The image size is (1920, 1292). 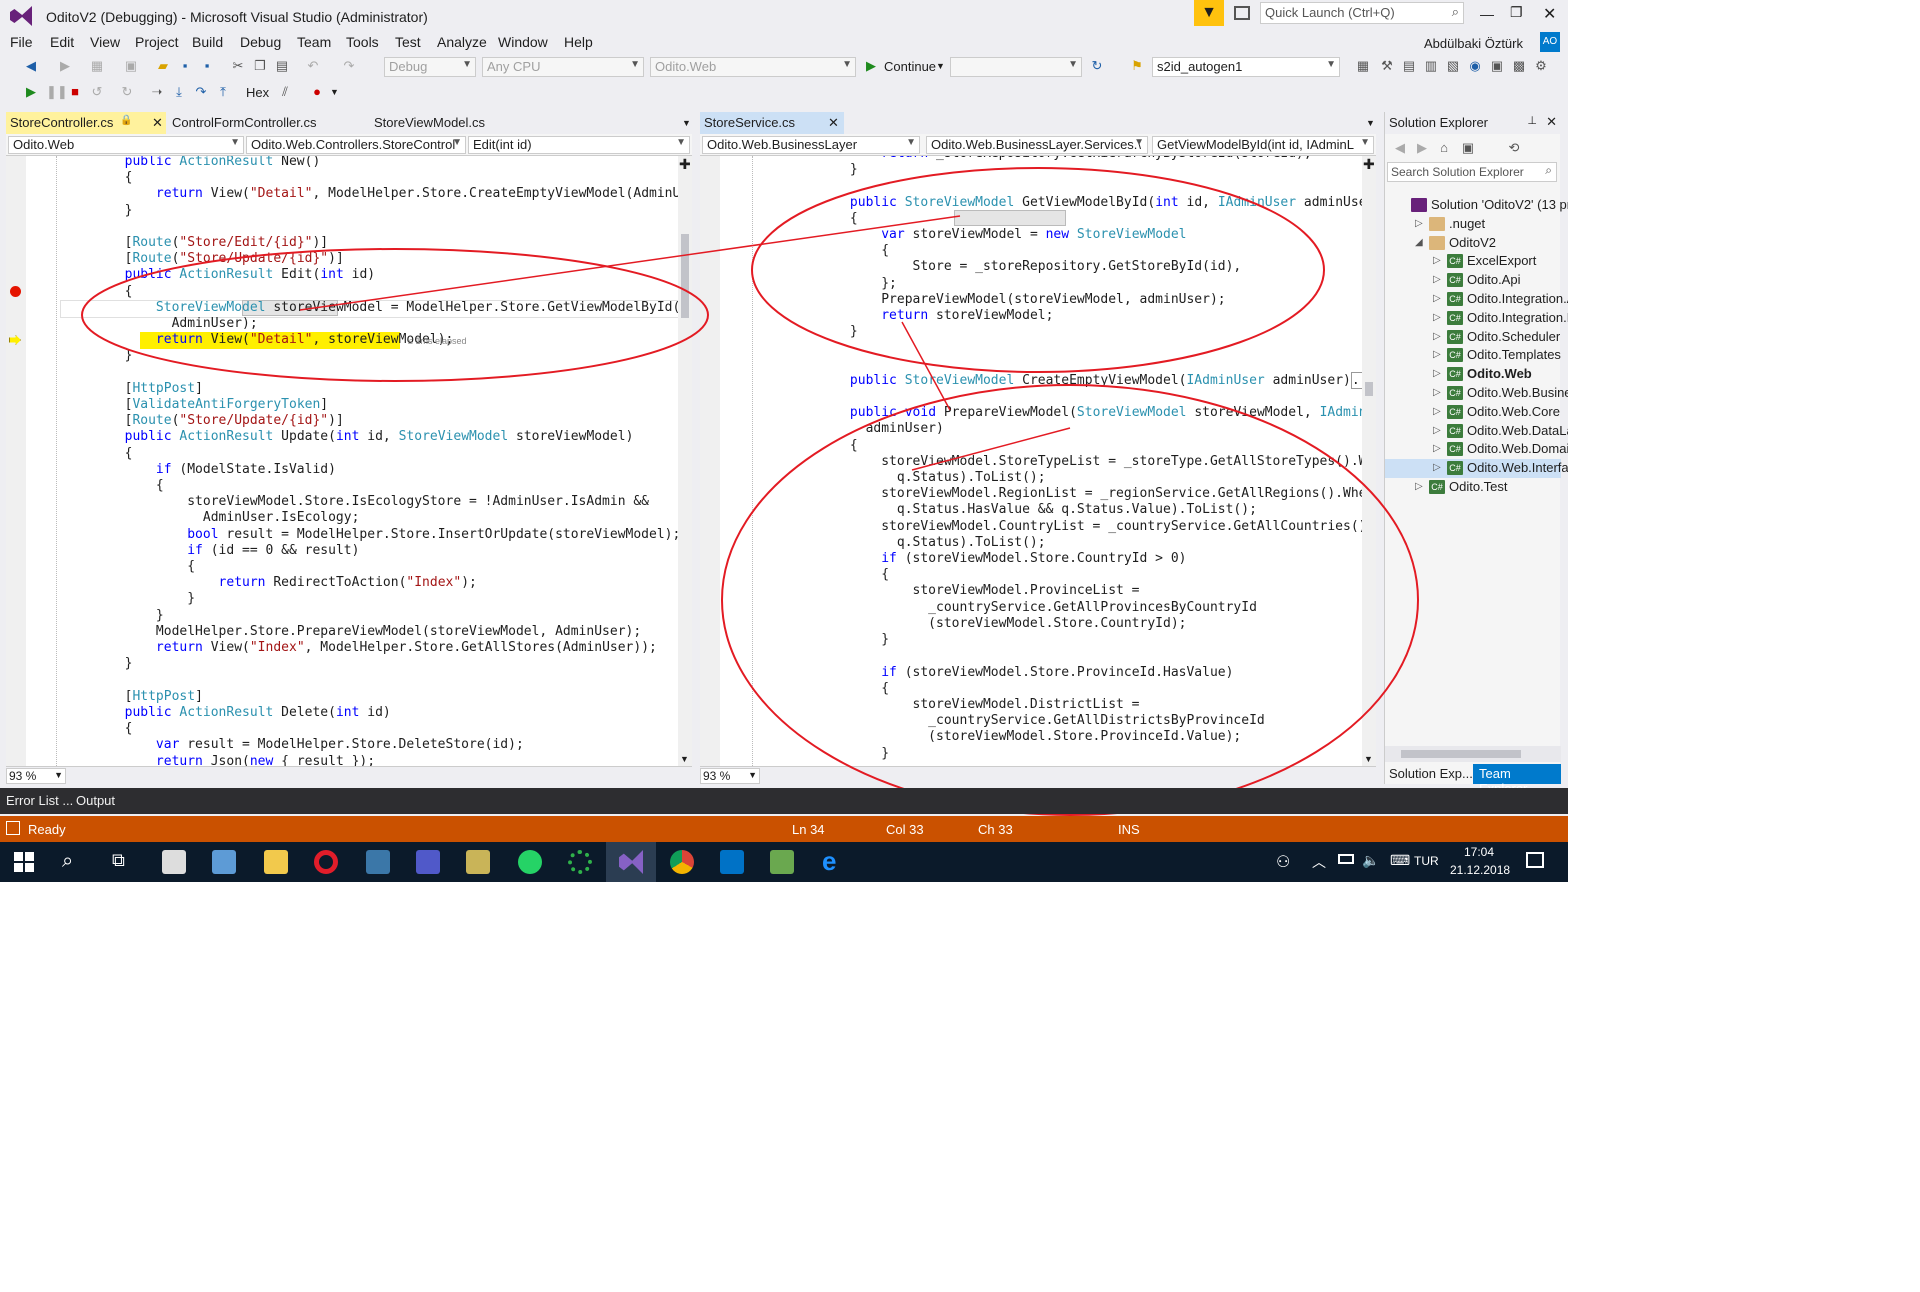 I want to click on member-nav-combo: GetViewModelById(int id, IAdminL ▼, so click(x=1263, y=145).